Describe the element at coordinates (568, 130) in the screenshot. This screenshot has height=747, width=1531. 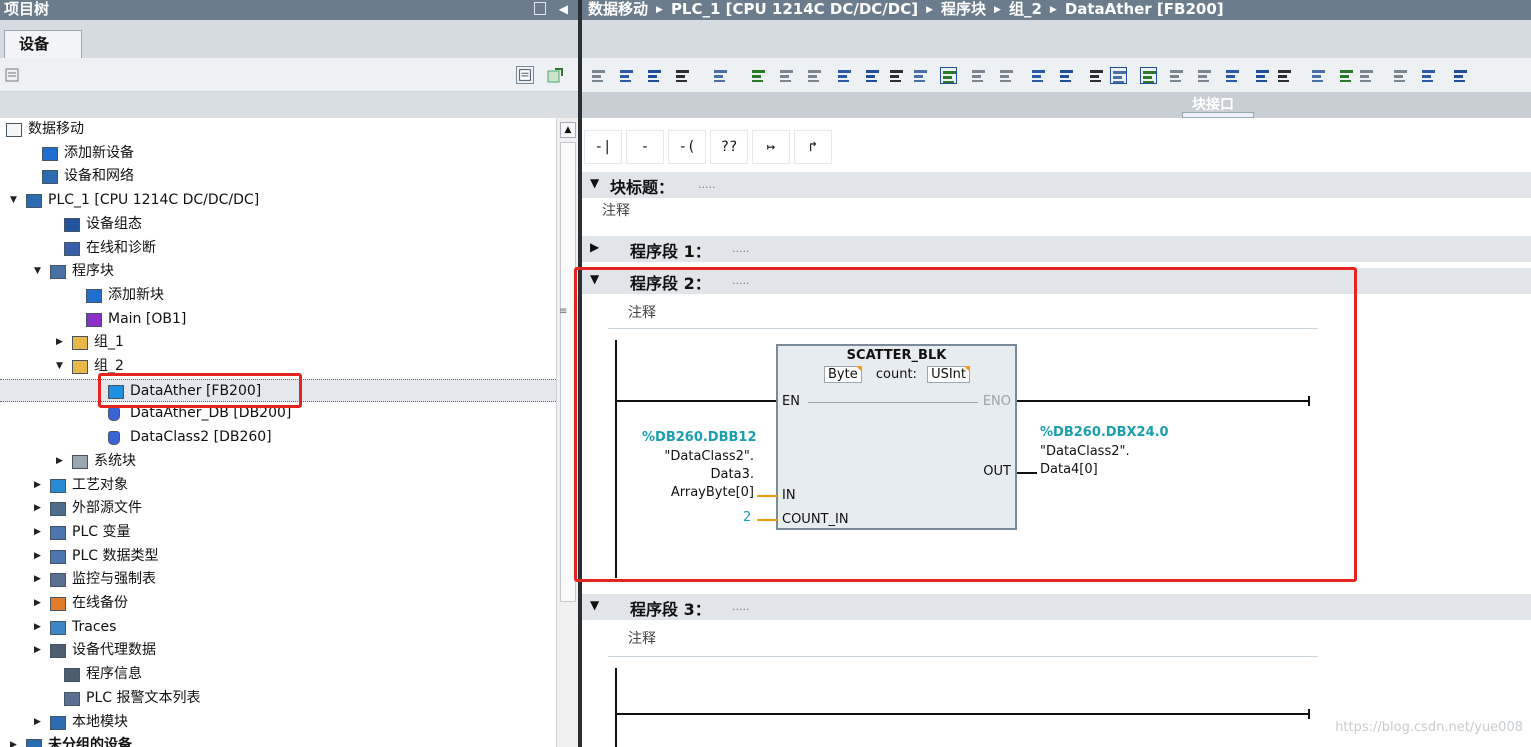
I see `scroll-up-icon: ▲` at that location.